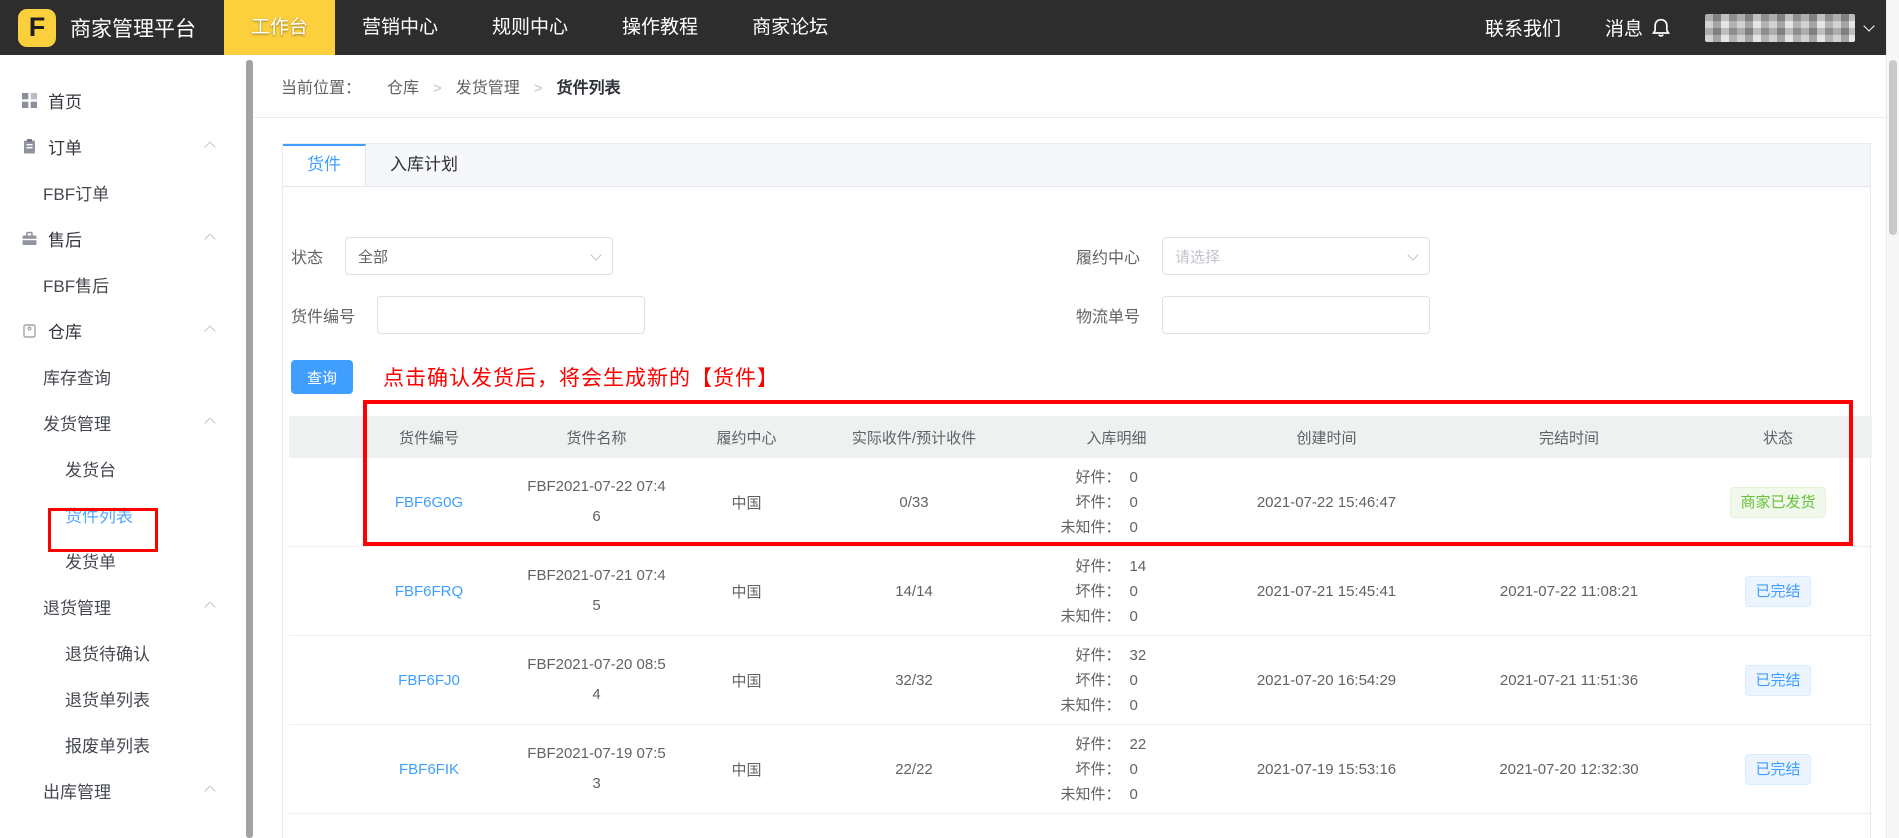 The width and height of the screenshot is (1899, 838). What do you see at coordinates (596, 679) in the screenshot?
I see `shipment-name: FBF2021-07-20 08:54` at bounding box center [596, 679].